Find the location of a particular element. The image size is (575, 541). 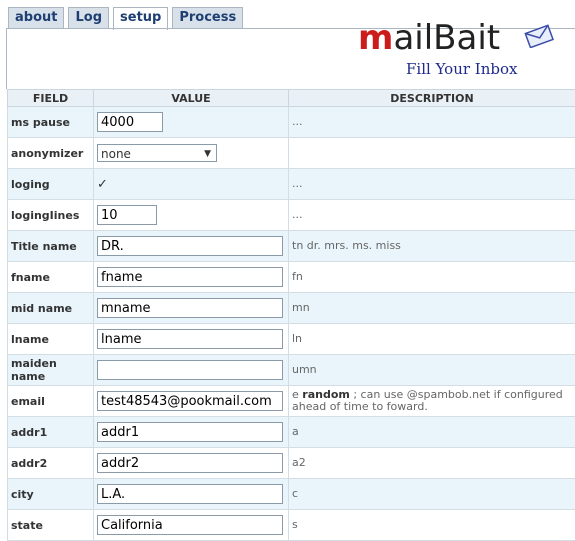

table-row: addr2 a2 is located at coordinates (291, 463).